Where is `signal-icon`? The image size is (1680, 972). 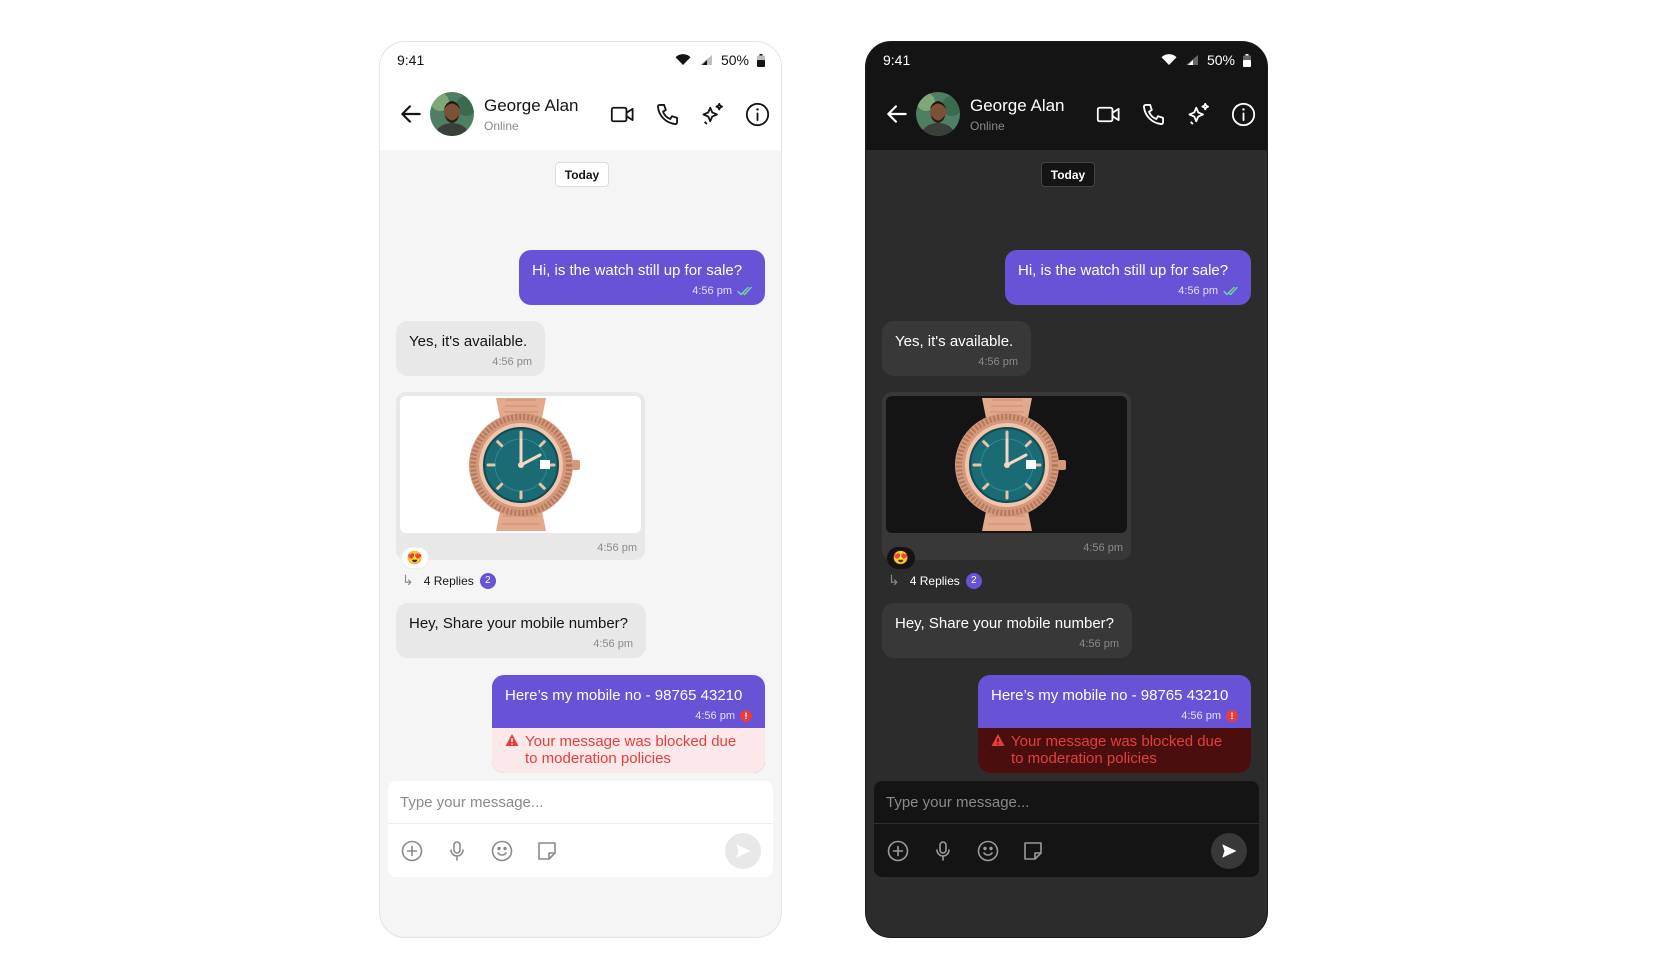 signal-icon is located at coordinates (1192, 60).